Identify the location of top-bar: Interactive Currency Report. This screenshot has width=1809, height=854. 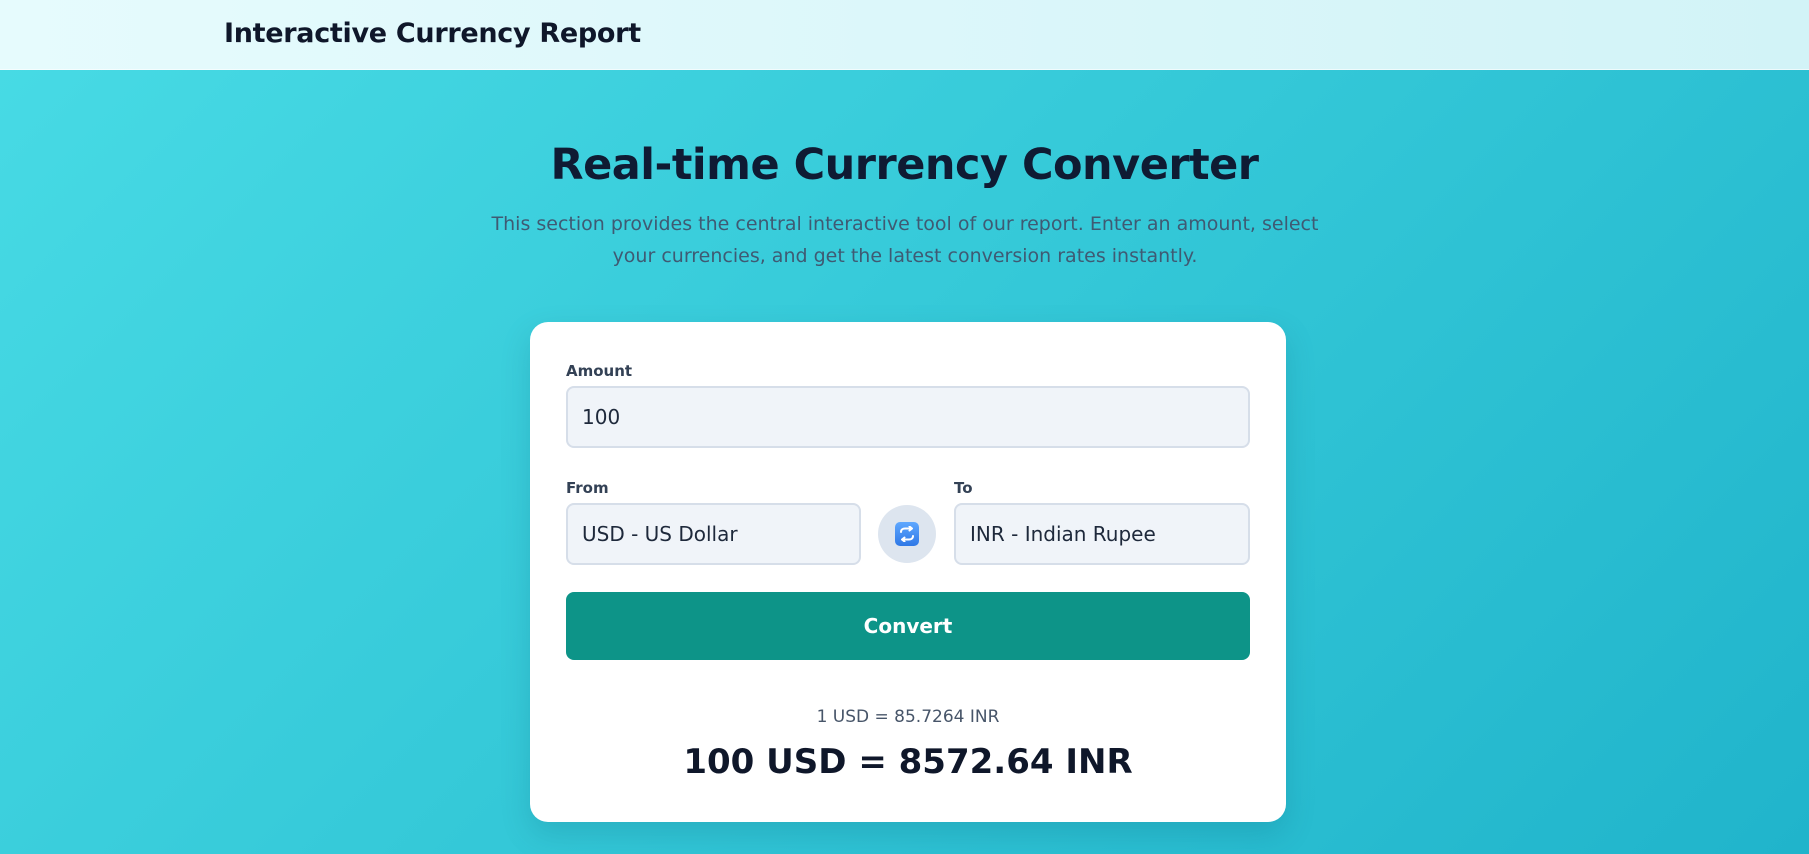
(904, 35).